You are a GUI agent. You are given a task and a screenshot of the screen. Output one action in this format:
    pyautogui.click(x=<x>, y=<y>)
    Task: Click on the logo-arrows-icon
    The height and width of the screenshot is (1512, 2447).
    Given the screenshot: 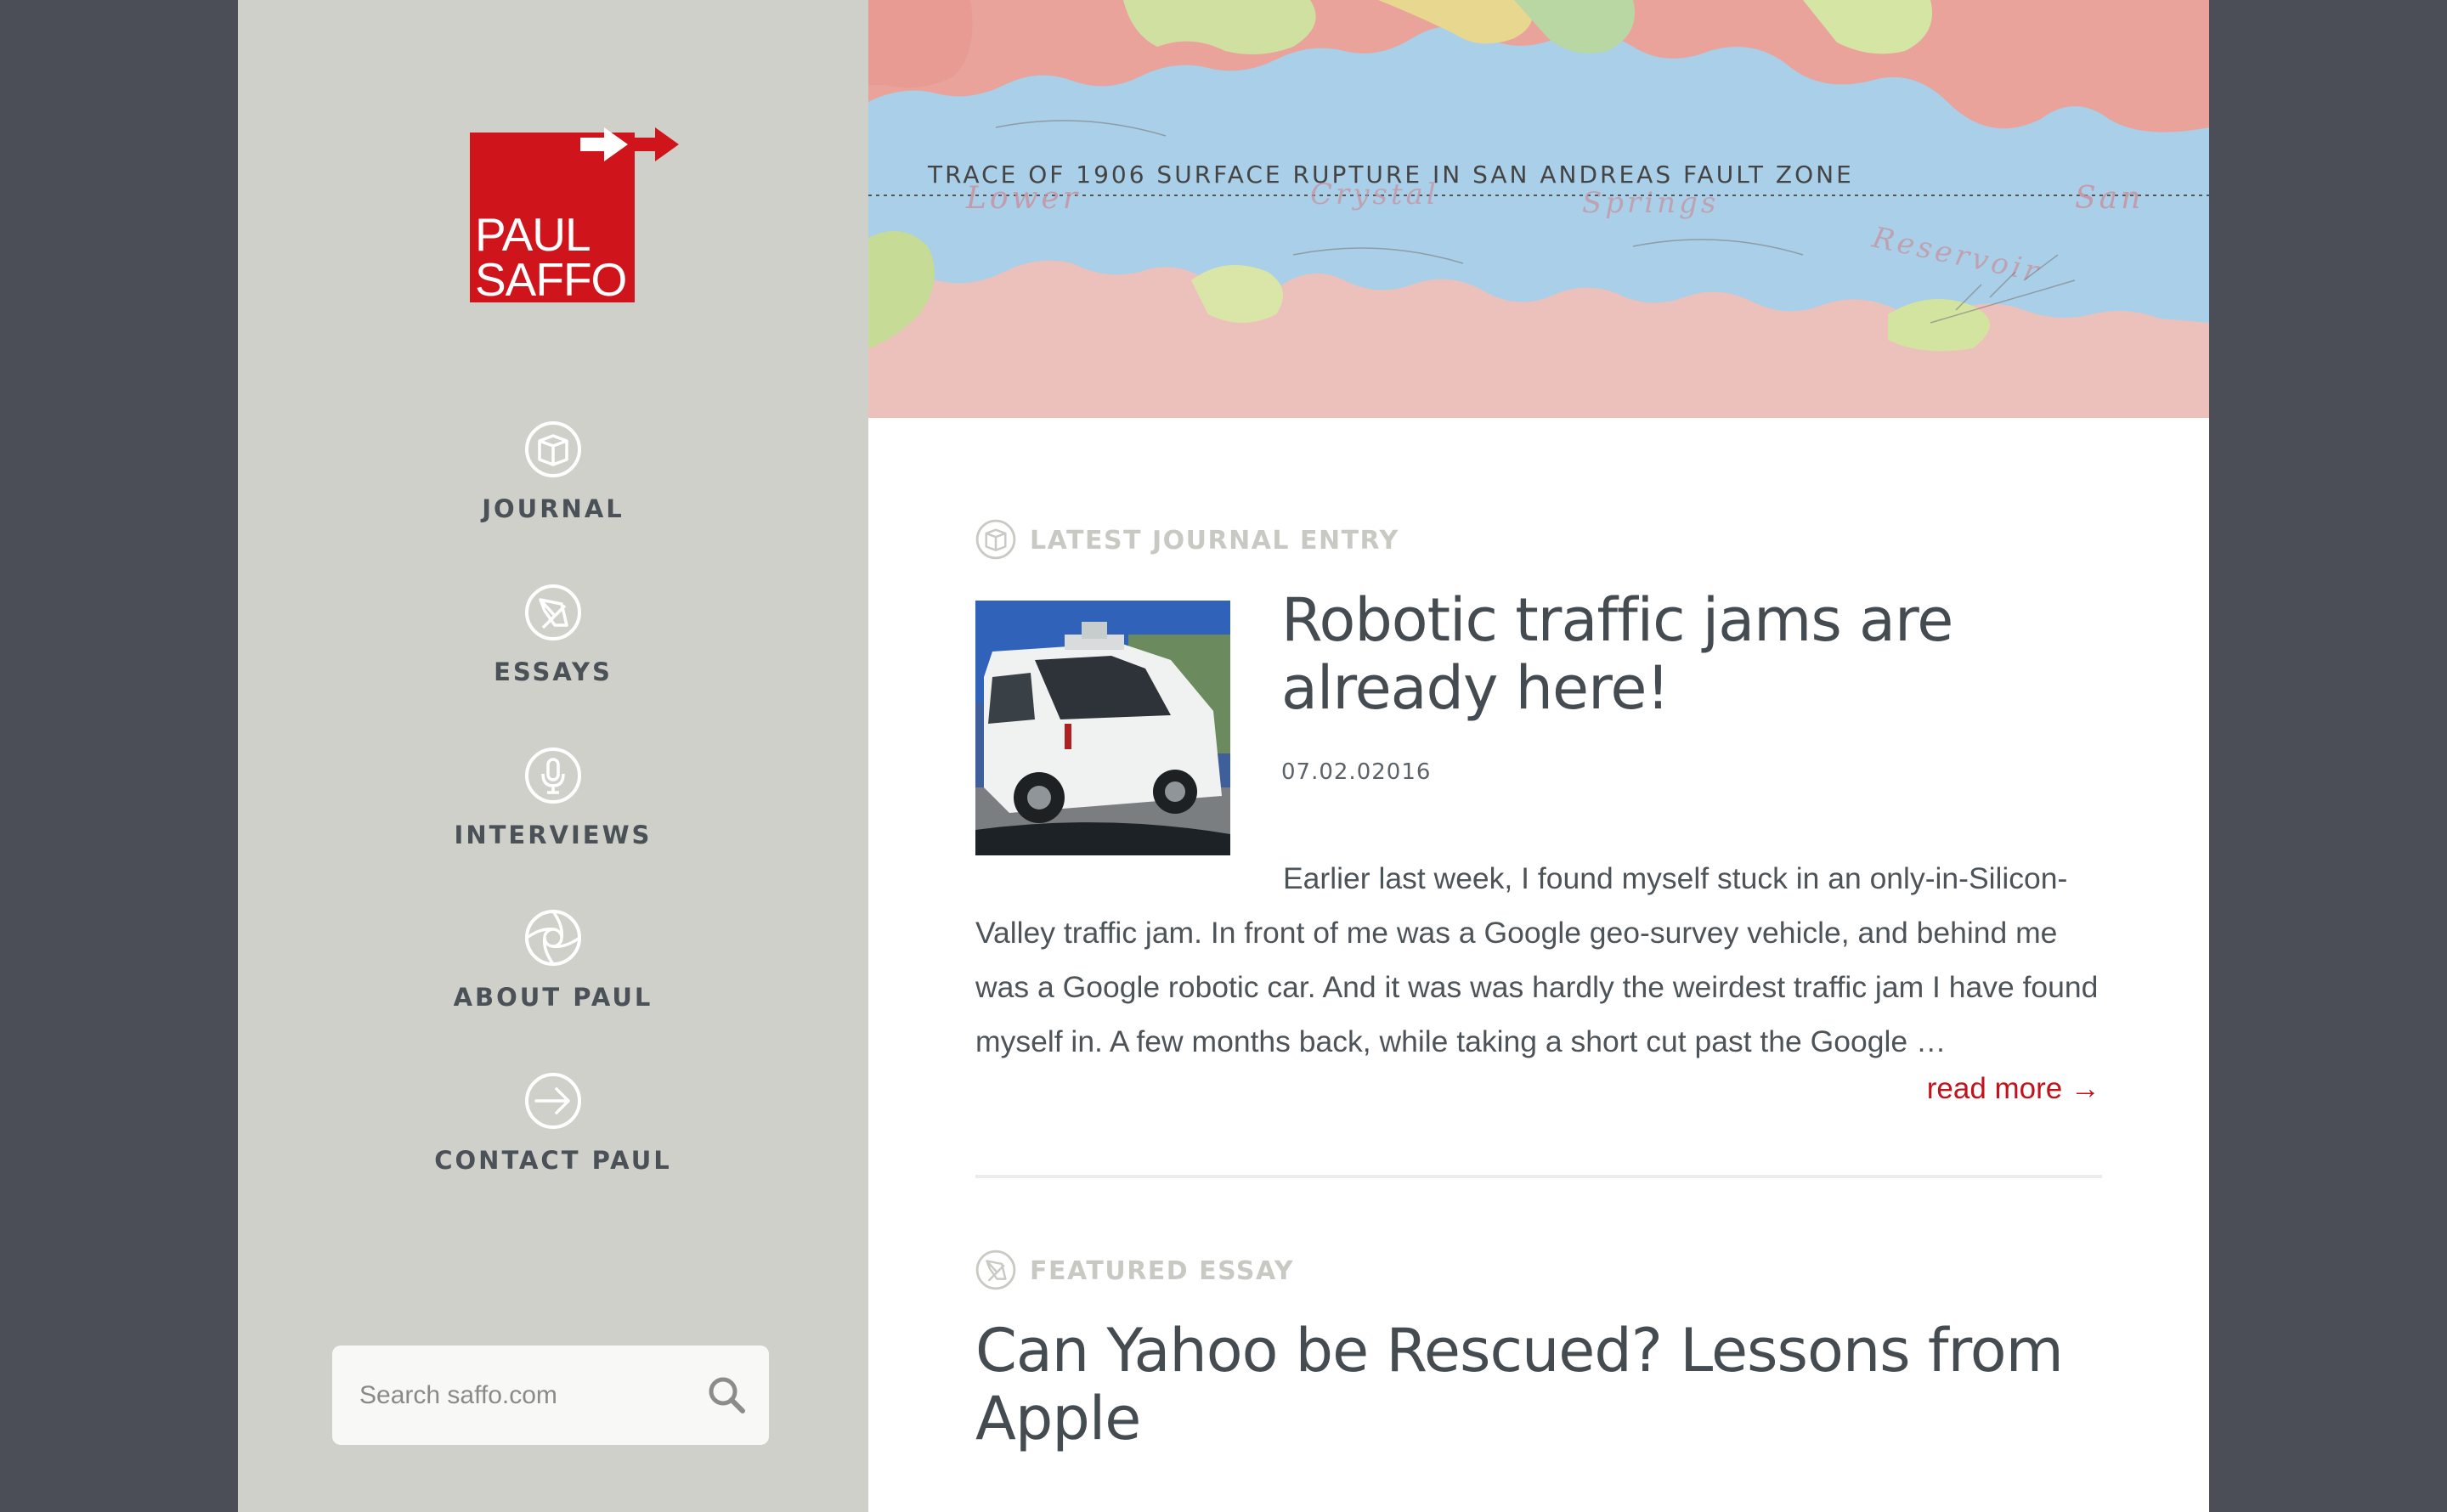 What is the action you would take?
    pyautogui.click(x=629, y=144)
    